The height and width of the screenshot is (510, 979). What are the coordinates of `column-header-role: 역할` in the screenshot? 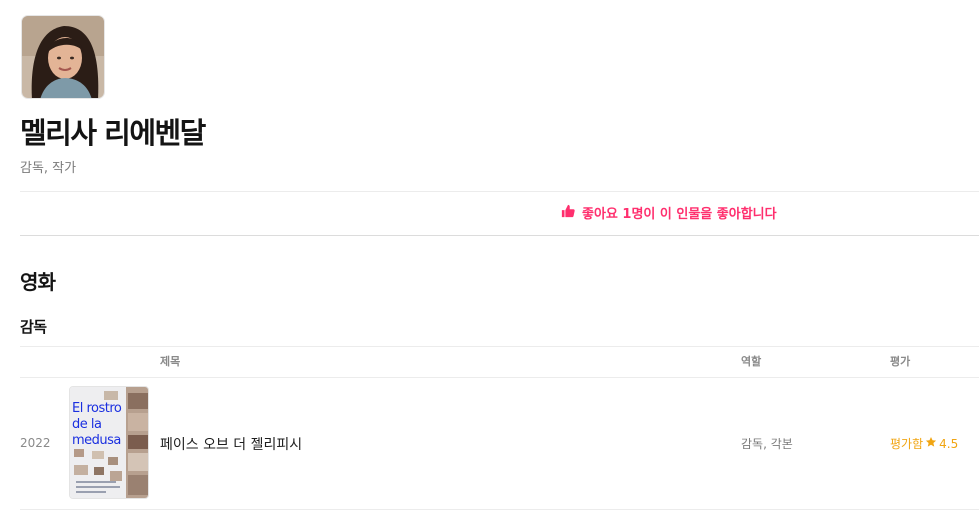 It's located at (751, 361).